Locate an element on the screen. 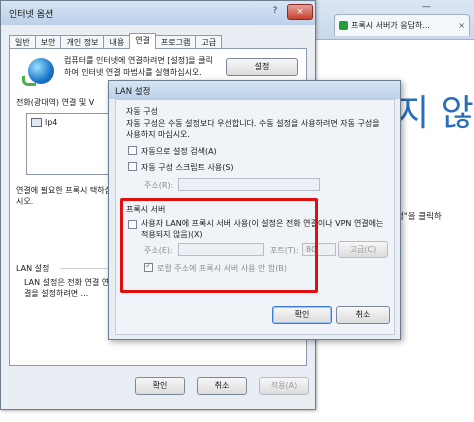  cable-icon is located at coordinates (29, 81).